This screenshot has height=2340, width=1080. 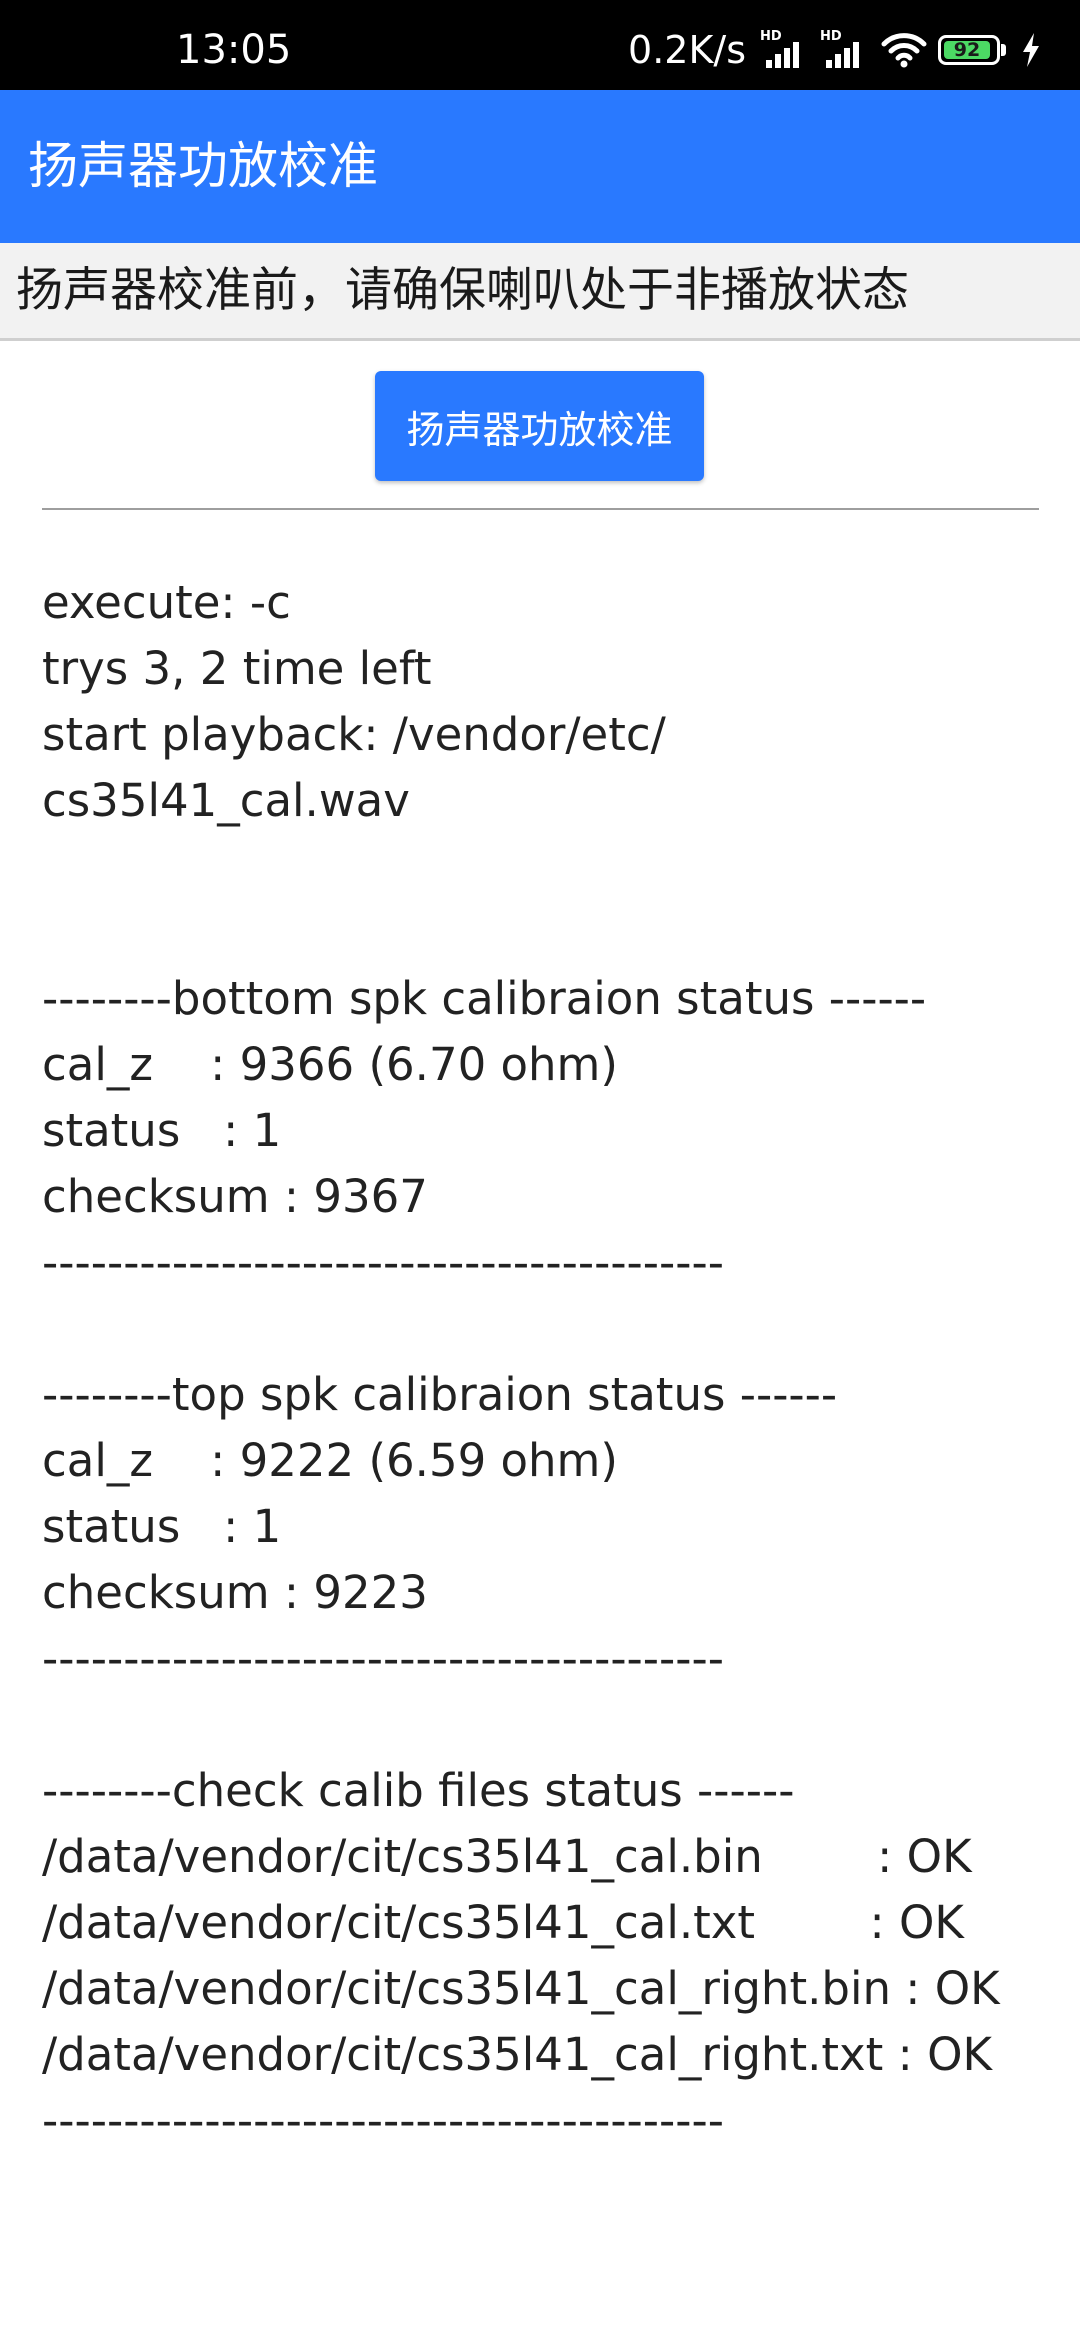 I want to click on notice-banner: 扬声器校准前，请确保喇叭处于非播放状态, so click(x=540, y=292).